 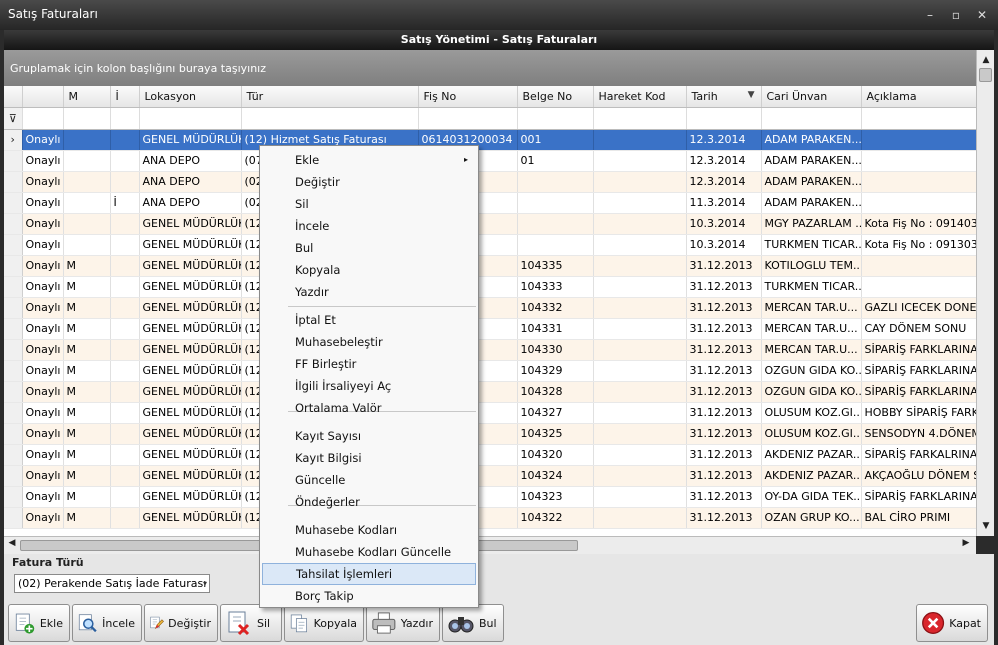 I want to click on col-header-tarih: Tarih ▼, so click(x=724, y=97).